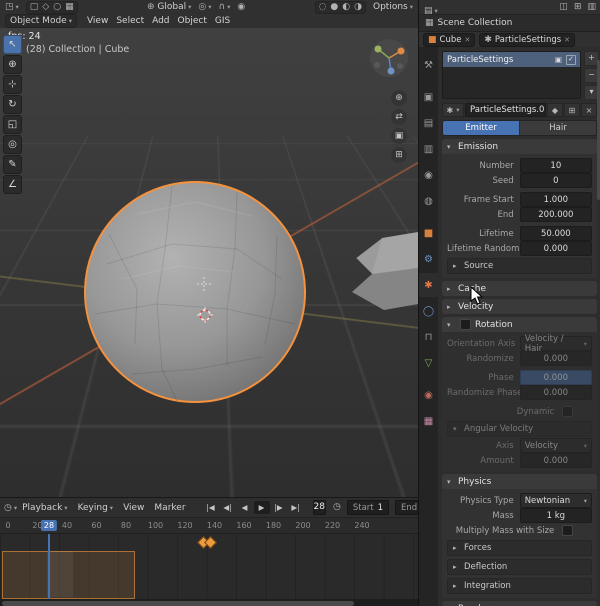 Image resolution: width=600 pixels, height=606 pixels. I want to click on tab-scene: ◉, so click(428, 175).